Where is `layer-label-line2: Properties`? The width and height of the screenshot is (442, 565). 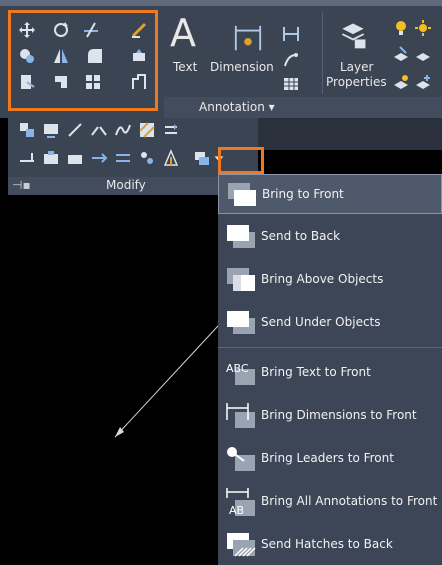 layer-label-line2: Properties is located at coordinates (356, 82).